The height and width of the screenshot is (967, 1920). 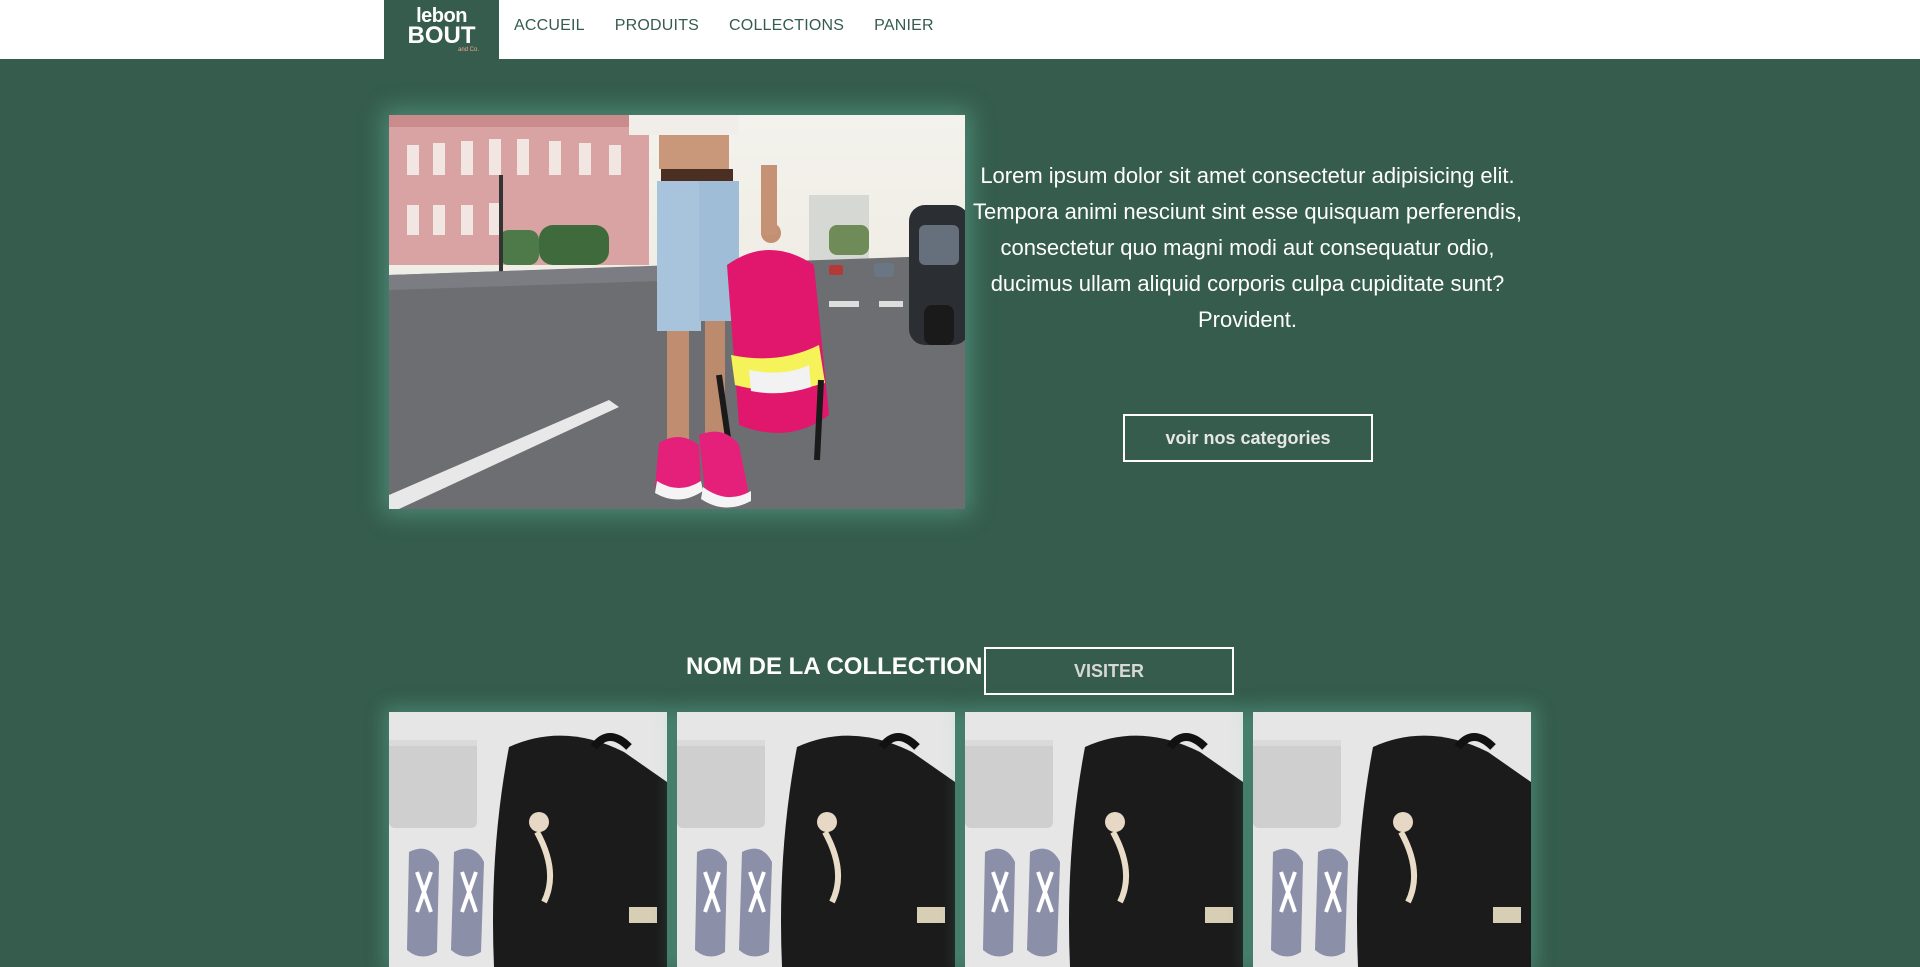 I want to click on nav-item-collections: COLLECTIONS, so click(x=786, y=26).